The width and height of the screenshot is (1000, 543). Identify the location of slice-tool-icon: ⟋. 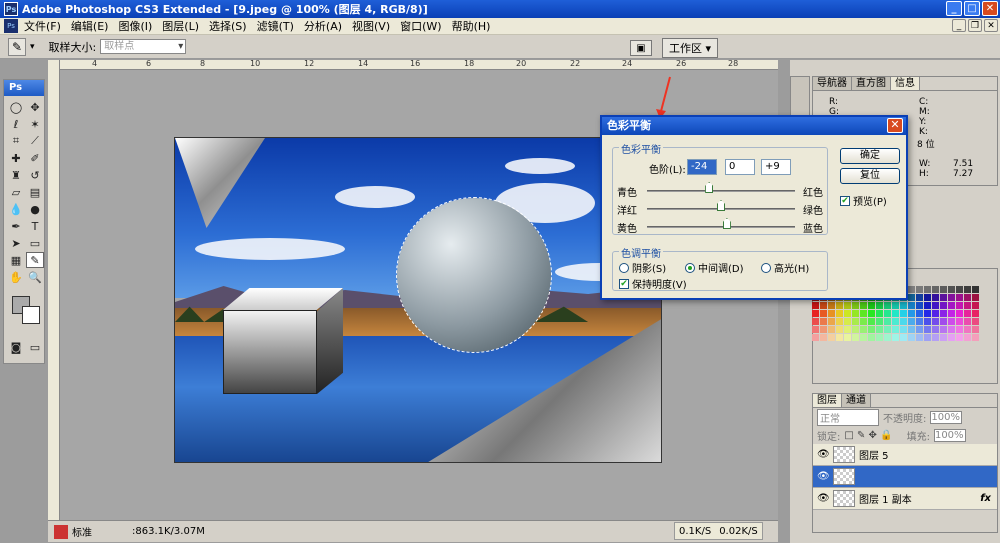
(35, 141).